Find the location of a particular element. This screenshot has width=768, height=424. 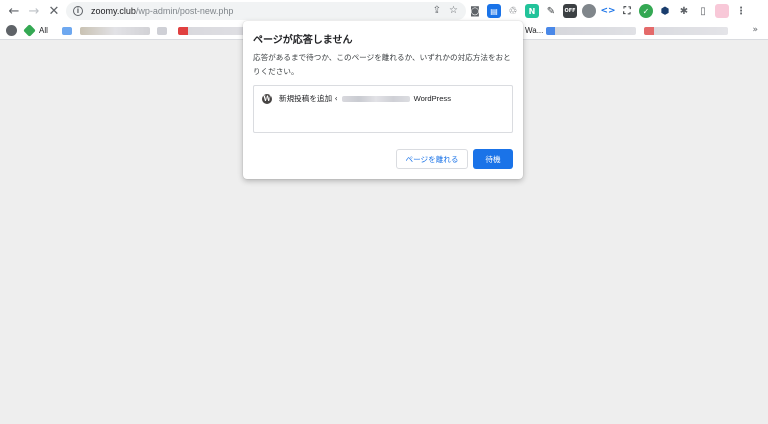

eyedropper-icon: ✎ is located at coordinates (551, 11).